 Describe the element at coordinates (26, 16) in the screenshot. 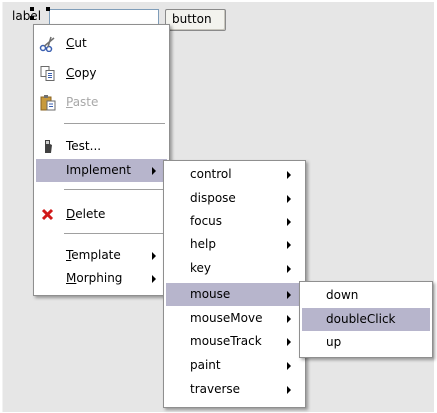

I see `label-widget: label` at that location.